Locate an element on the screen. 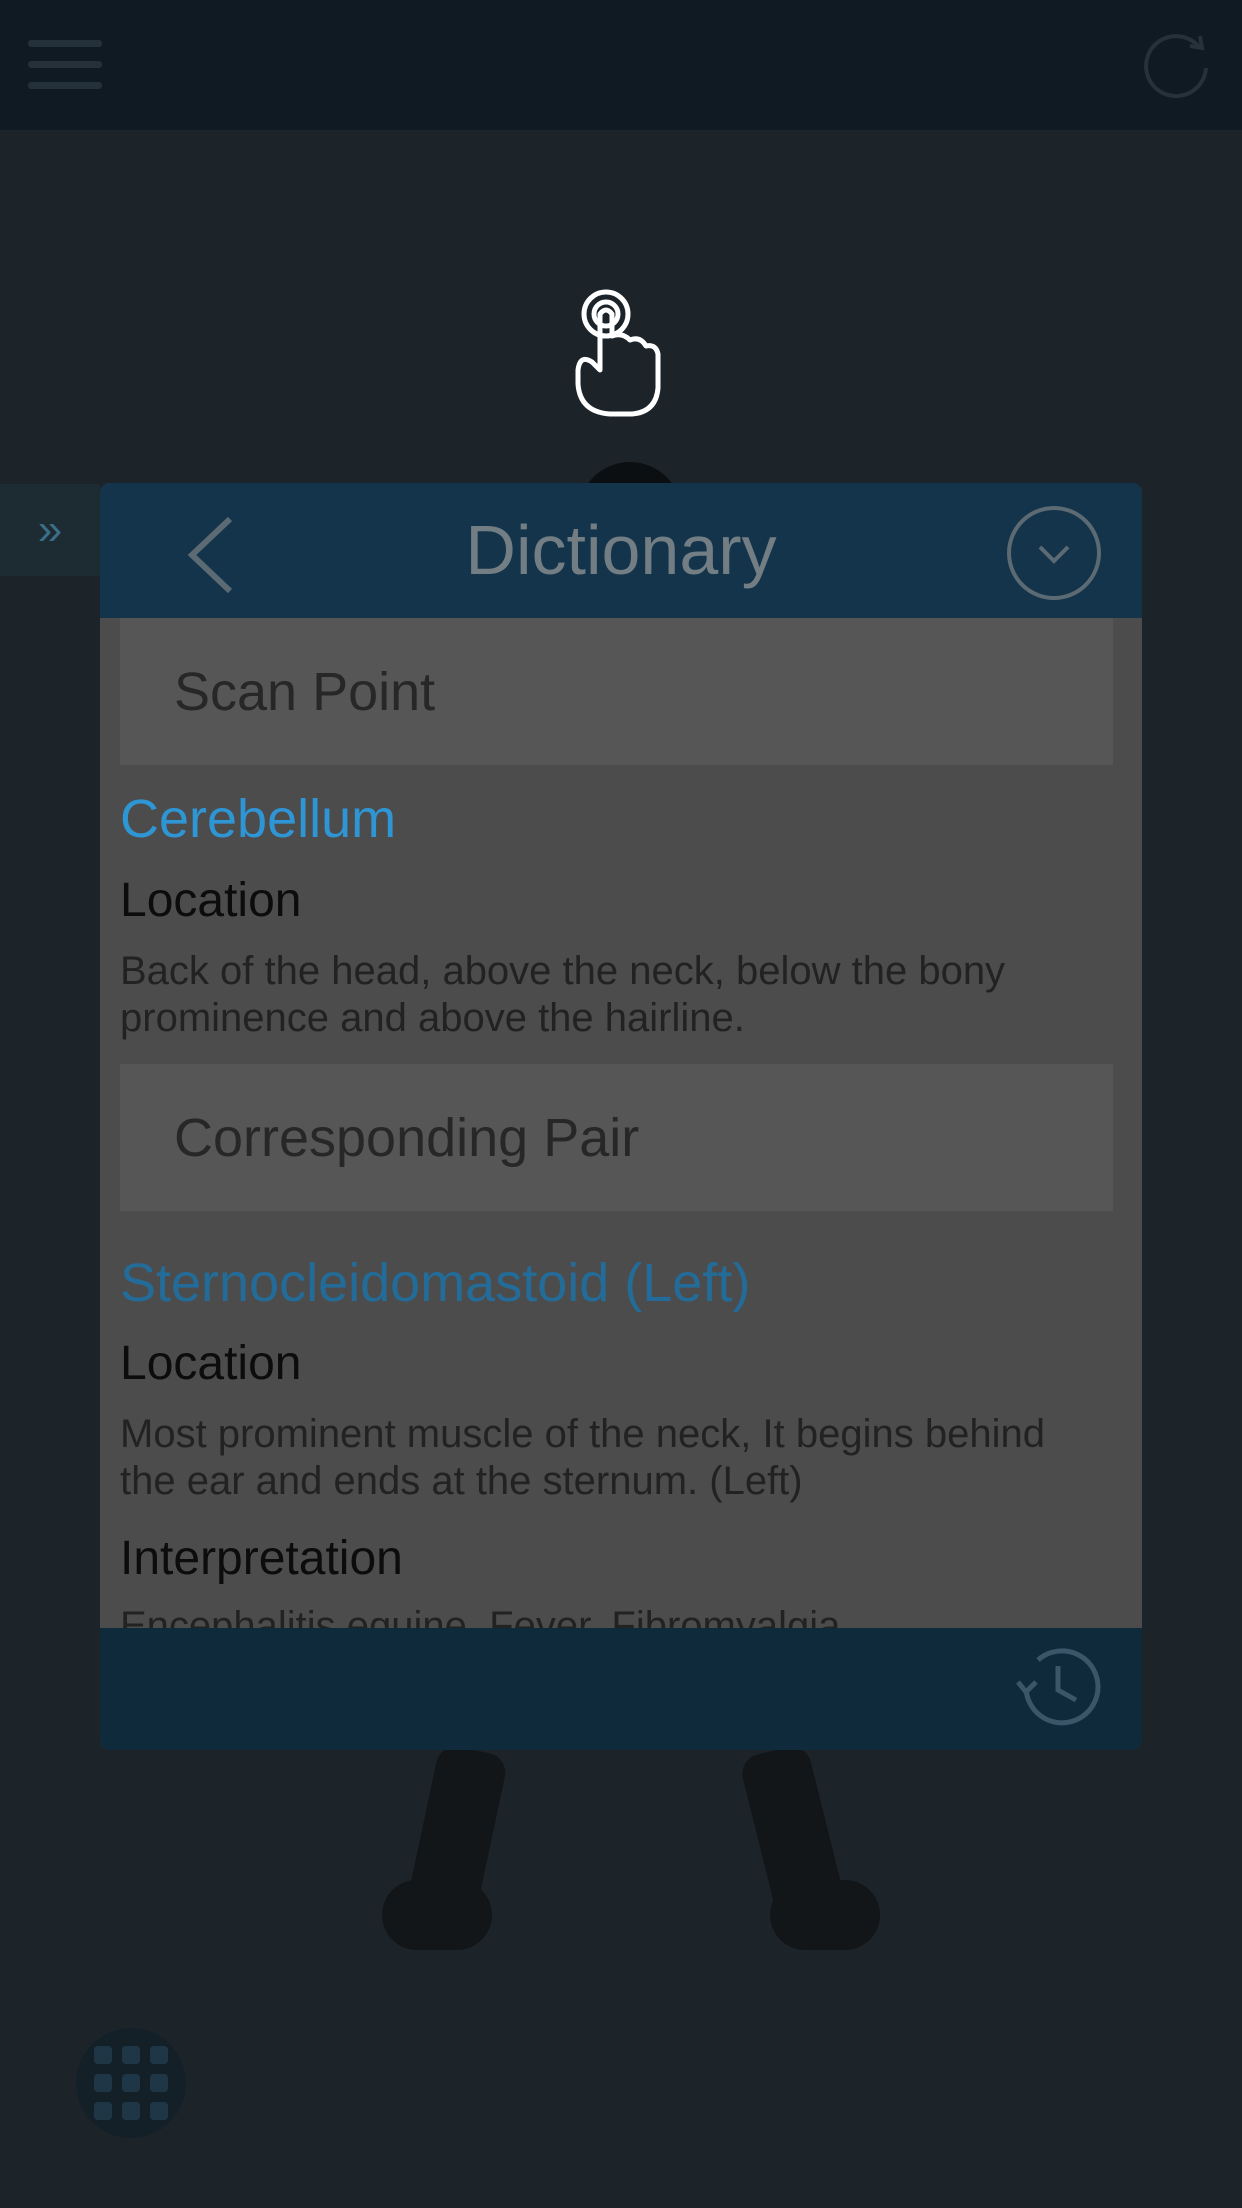  interpretation-label: Interpretation is located at coordinates (261, 1558).